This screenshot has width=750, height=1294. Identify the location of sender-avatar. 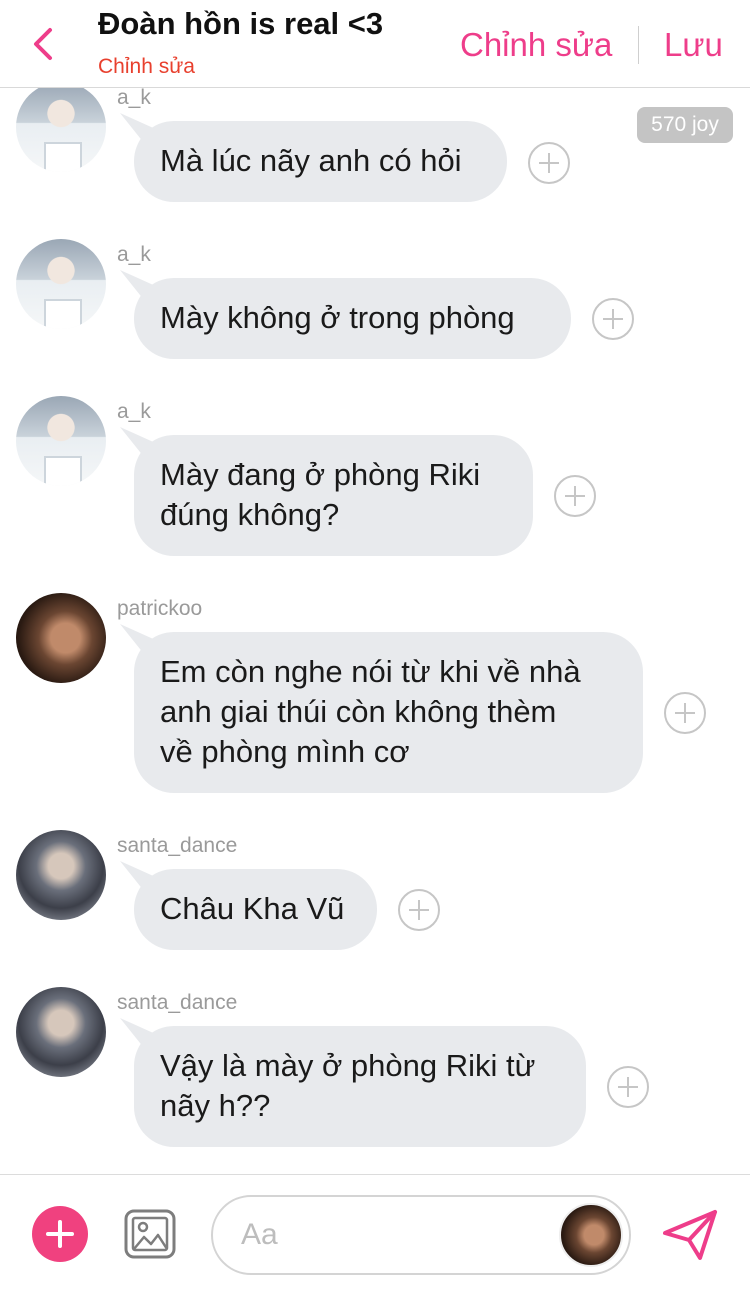
(591, 1235).